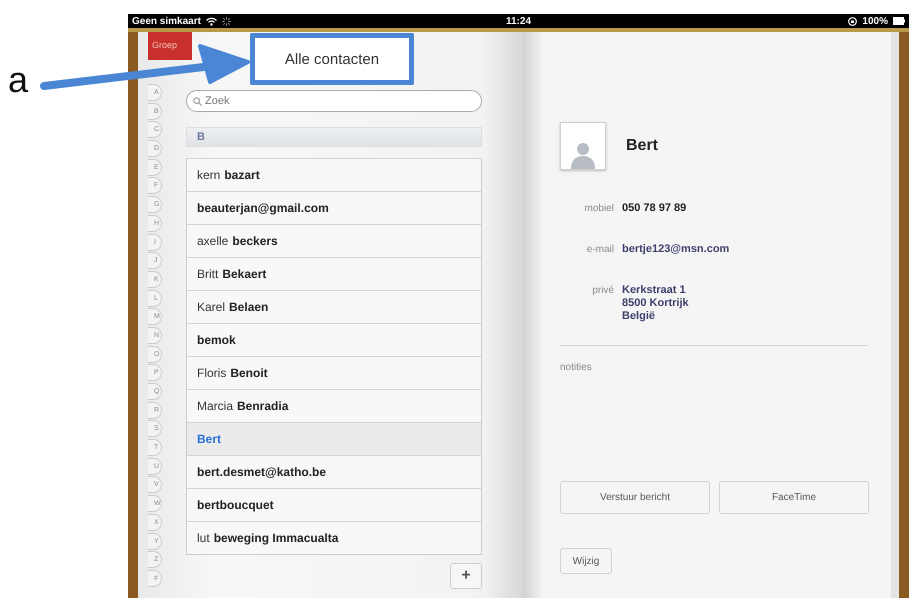  Describe the element at coordinates (875, 21) in the screenshot. I see `battery-text: 100%` at that location.